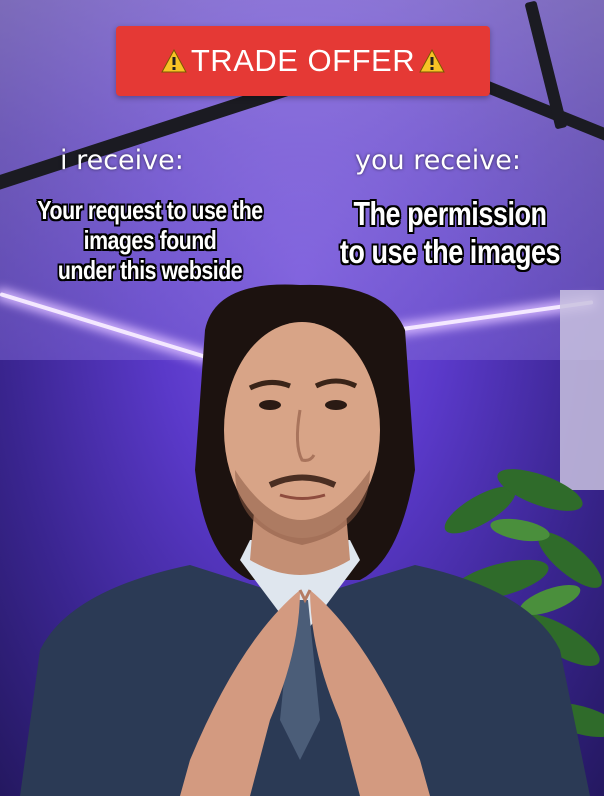  I want to click on caption-line: The permission, so click(450, 213).